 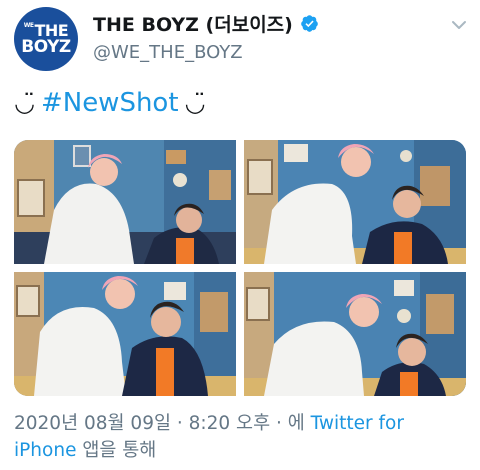 What do you see at coordinates (309, 23) in the screenshot?
I see `verified-badge-icon` at bounding box center [309, 23].